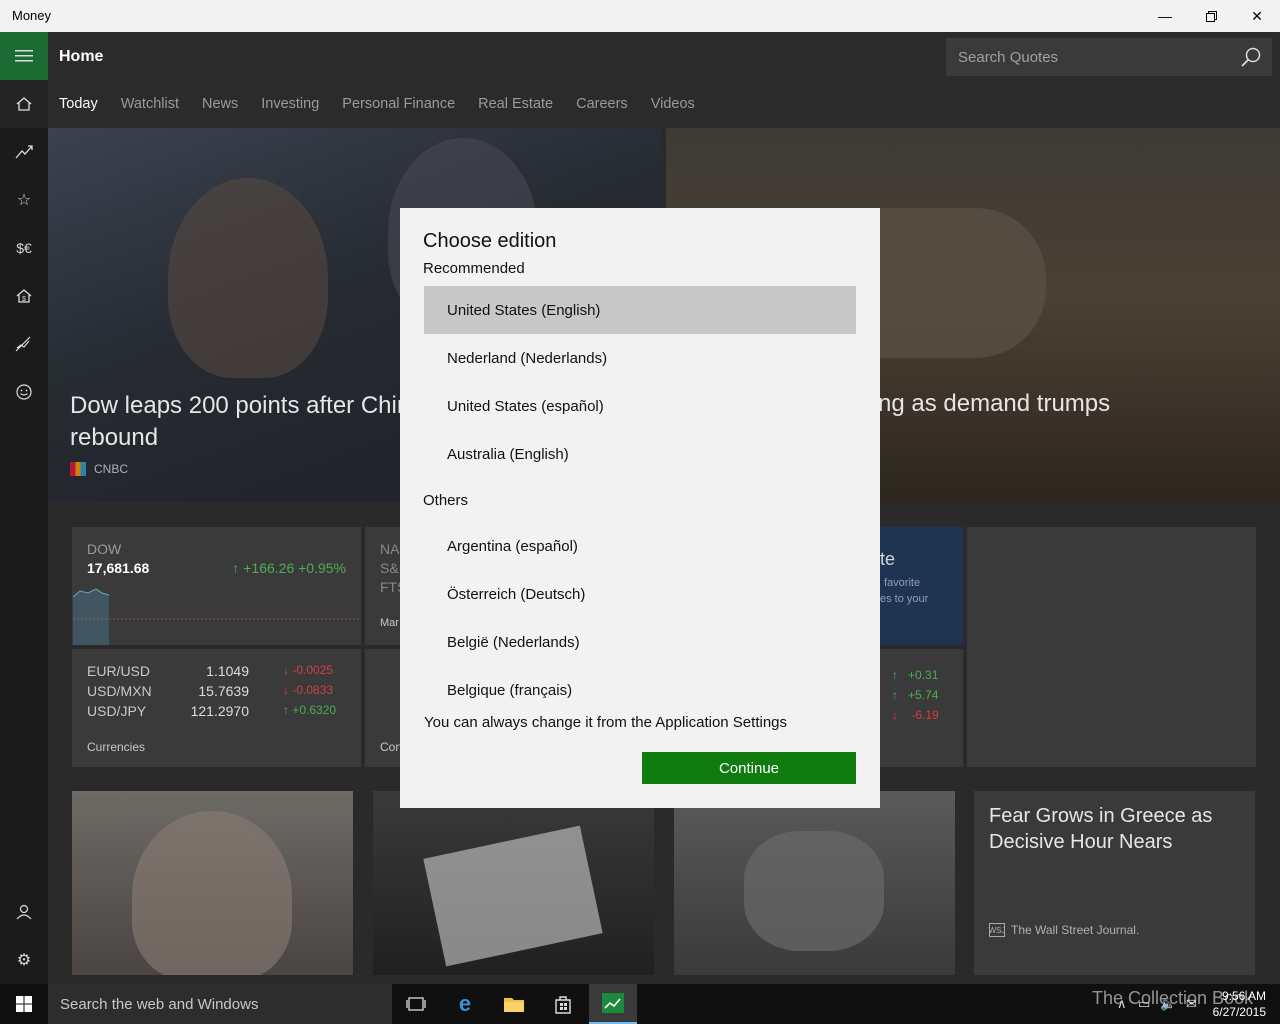  Describe the element at coordinates (78, 469) in the screenshot. I see `cnbc-logo-icon` at that location.